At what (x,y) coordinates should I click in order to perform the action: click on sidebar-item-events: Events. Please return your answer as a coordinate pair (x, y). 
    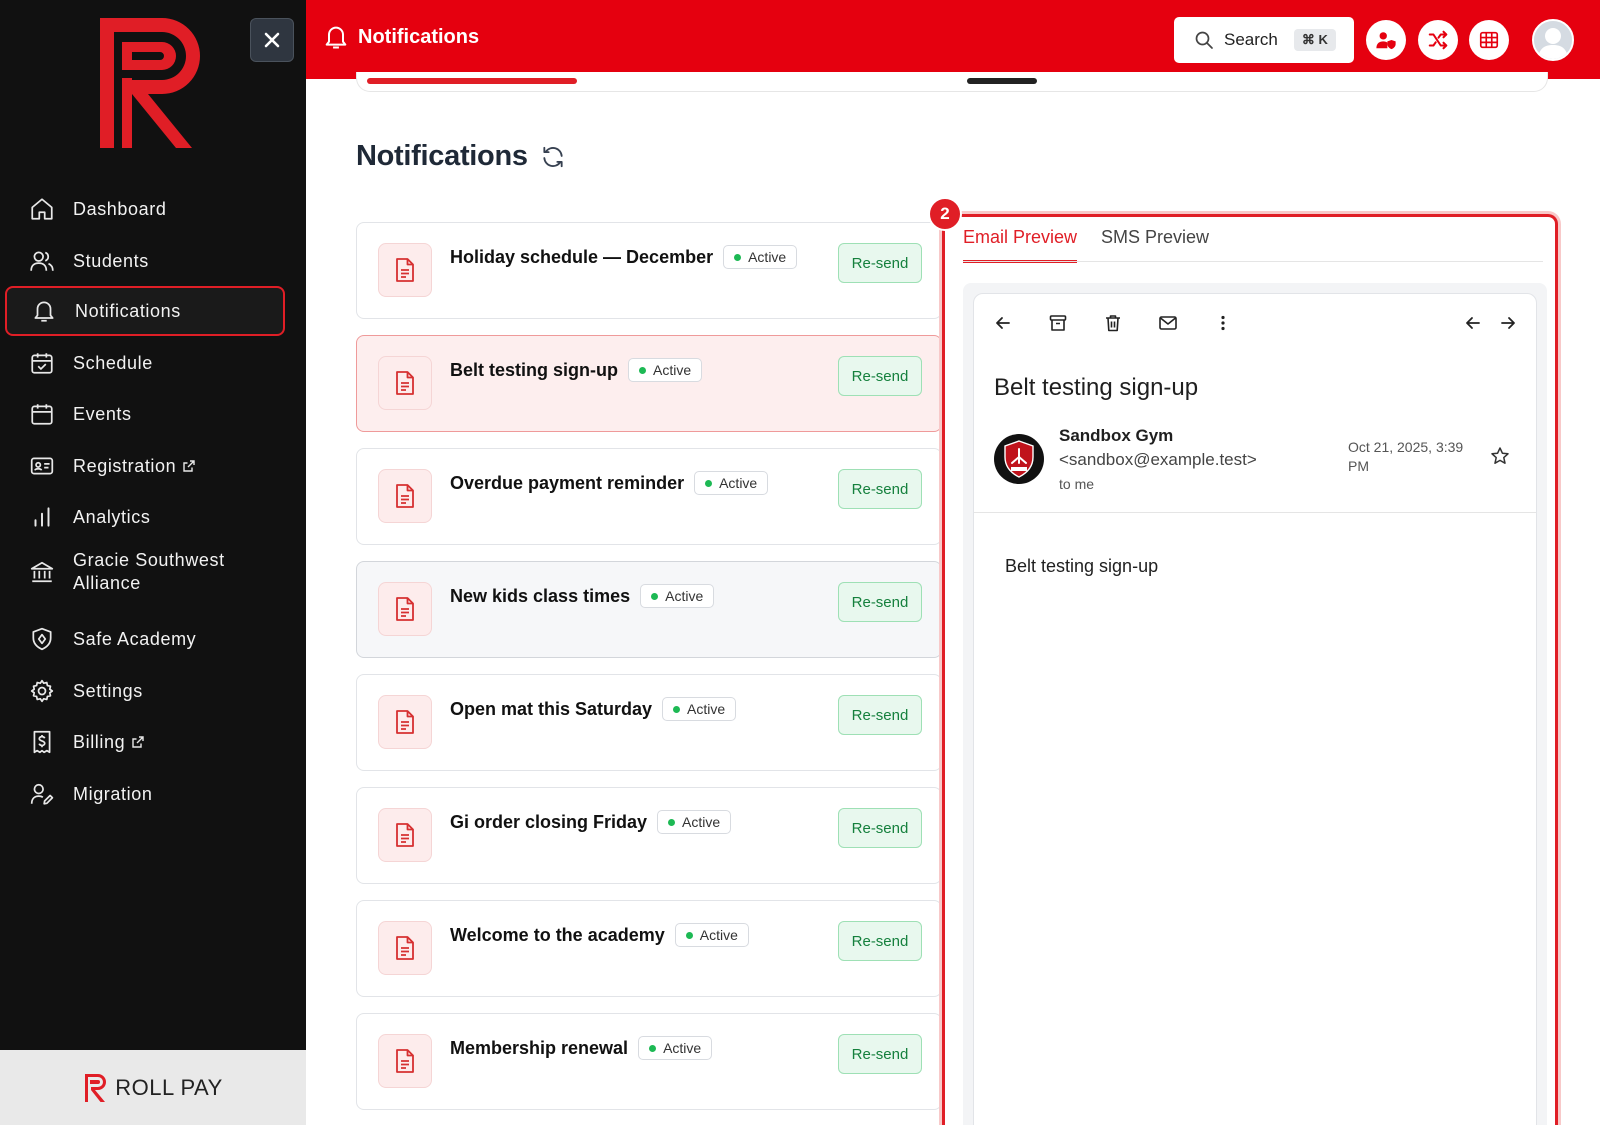
    Looking at the image, I should click on (145, 414).